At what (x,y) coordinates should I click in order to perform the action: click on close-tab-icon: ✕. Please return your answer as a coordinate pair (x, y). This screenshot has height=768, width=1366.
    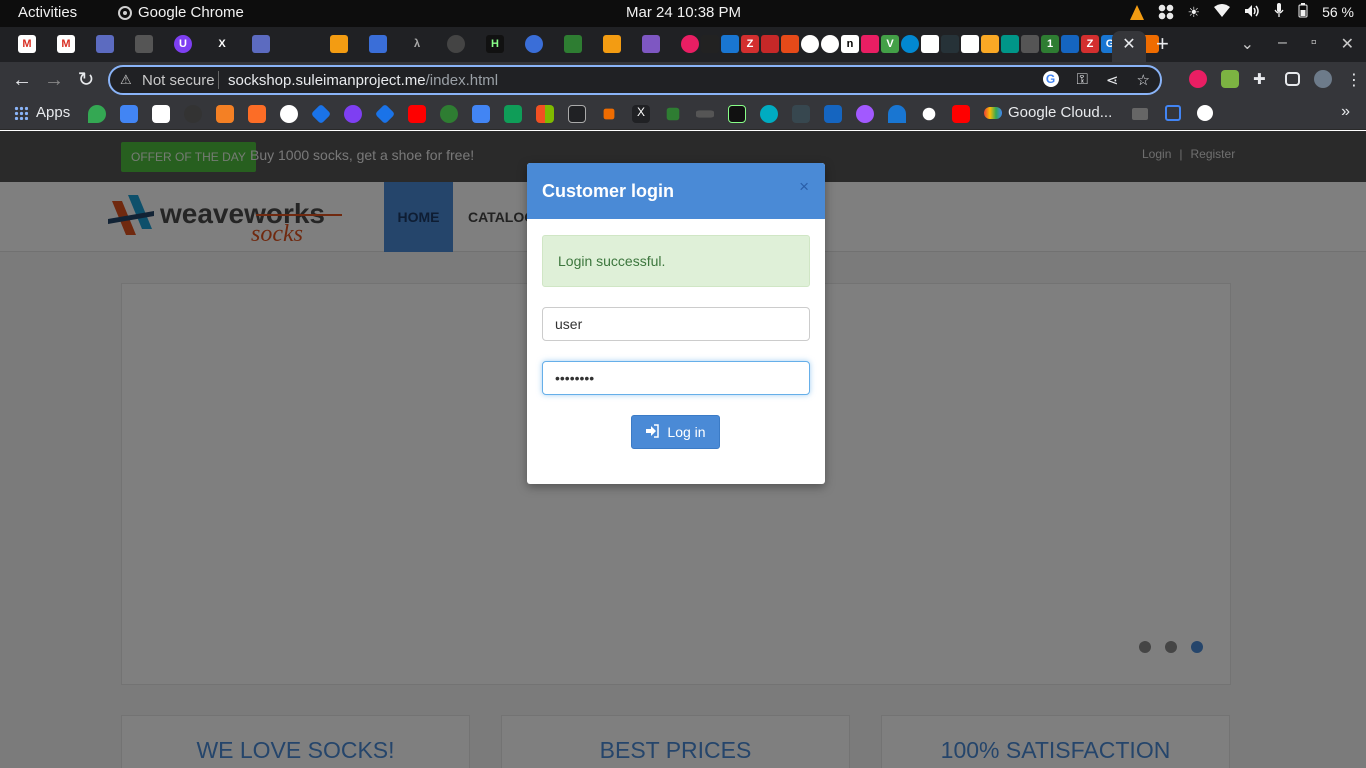
    Looking at the image, I should click on (1128, 44).